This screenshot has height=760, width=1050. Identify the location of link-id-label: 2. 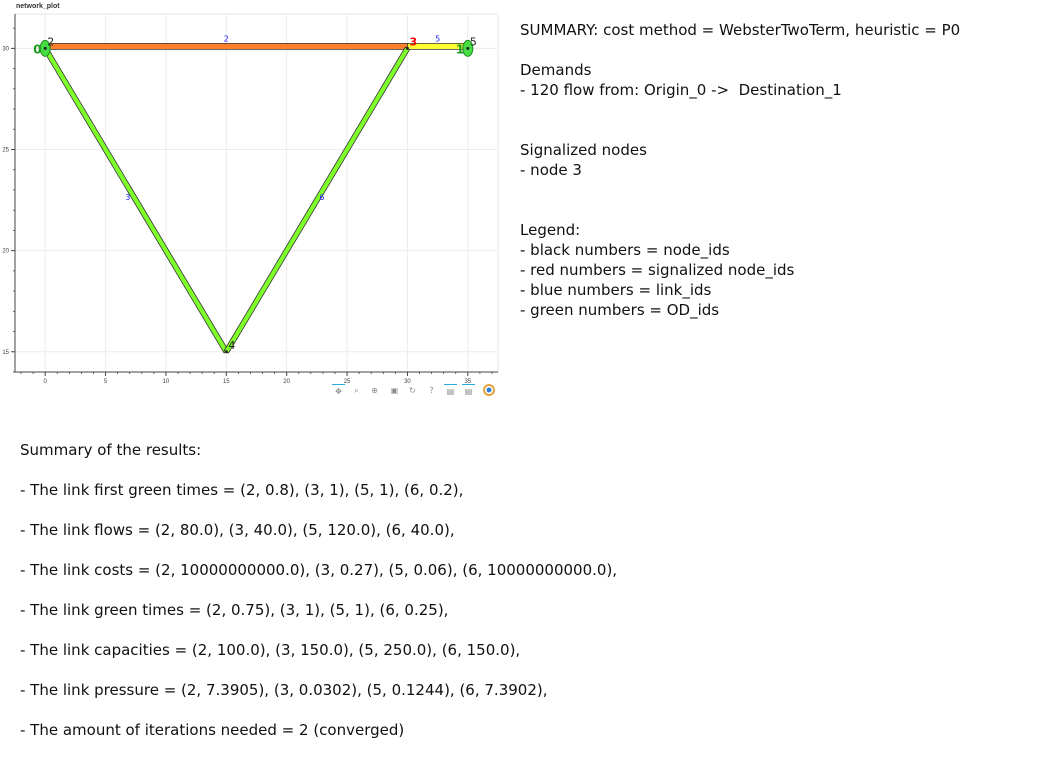
(226, 38).